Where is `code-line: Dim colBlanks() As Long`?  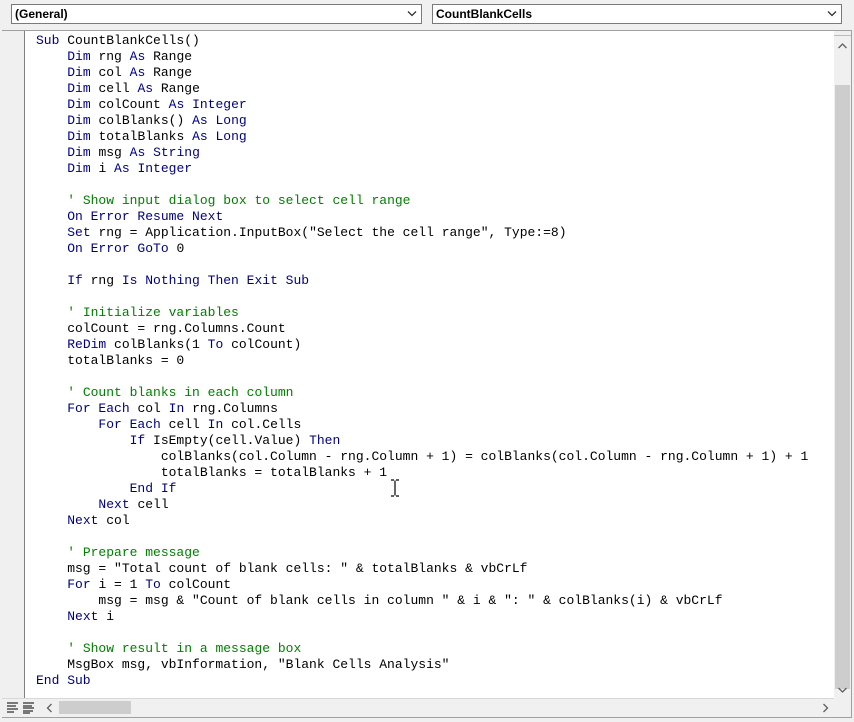
code-line: Dim colBlanks() As Long is located at coordinates (433, 121).